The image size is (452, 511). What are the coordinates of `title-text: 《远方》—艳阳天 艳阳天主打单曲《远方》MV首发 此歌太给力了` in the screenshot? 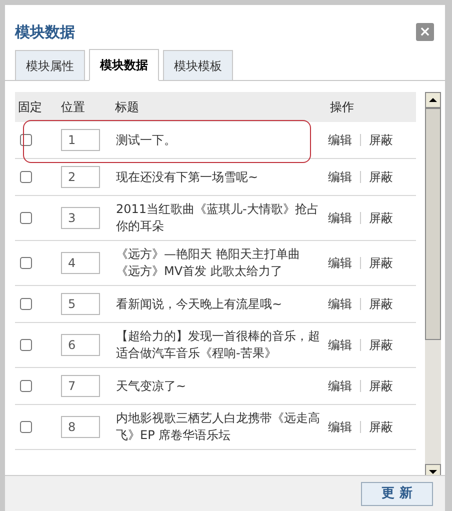 It's located at (208, 263).